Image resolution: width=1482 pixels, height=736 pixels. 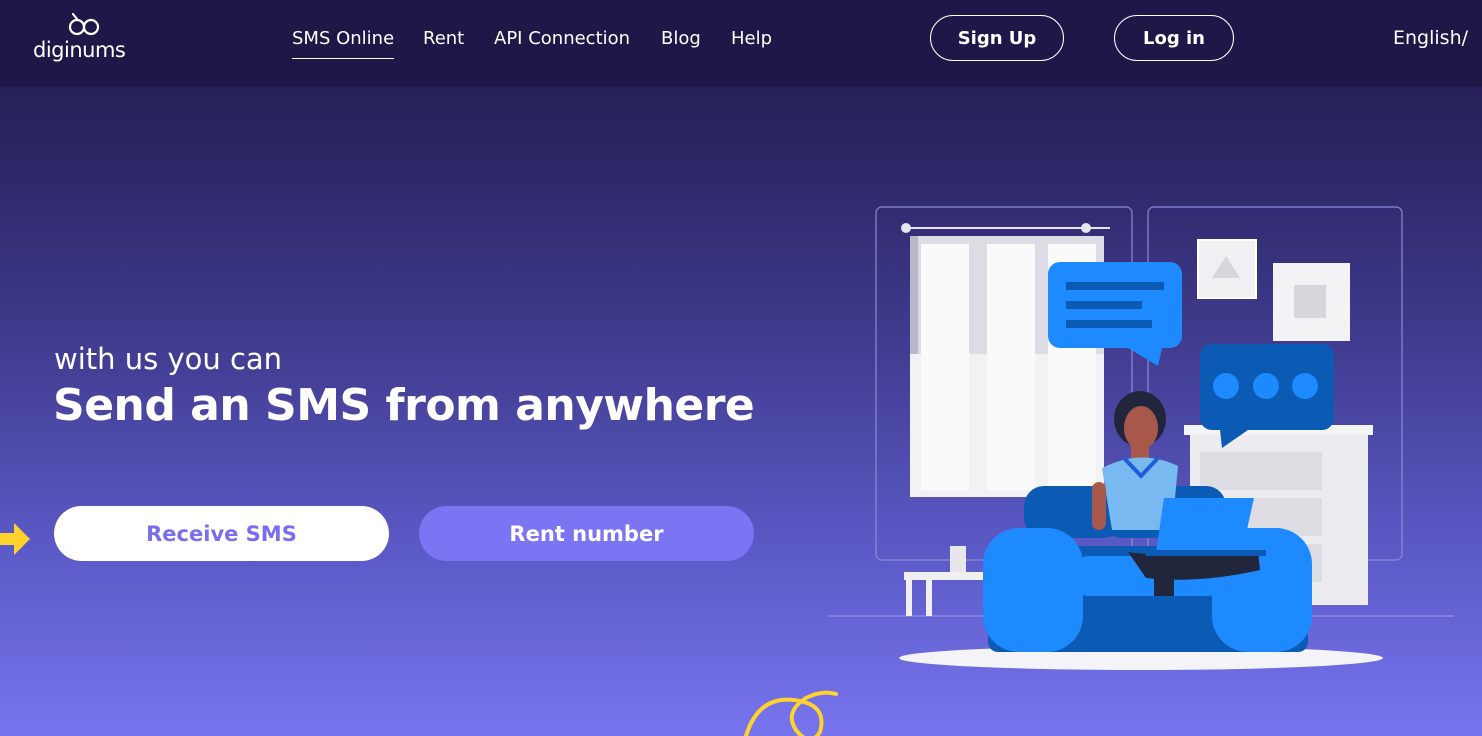 I want to click on log-in-button: Log in, so click(x=1174, y=38).